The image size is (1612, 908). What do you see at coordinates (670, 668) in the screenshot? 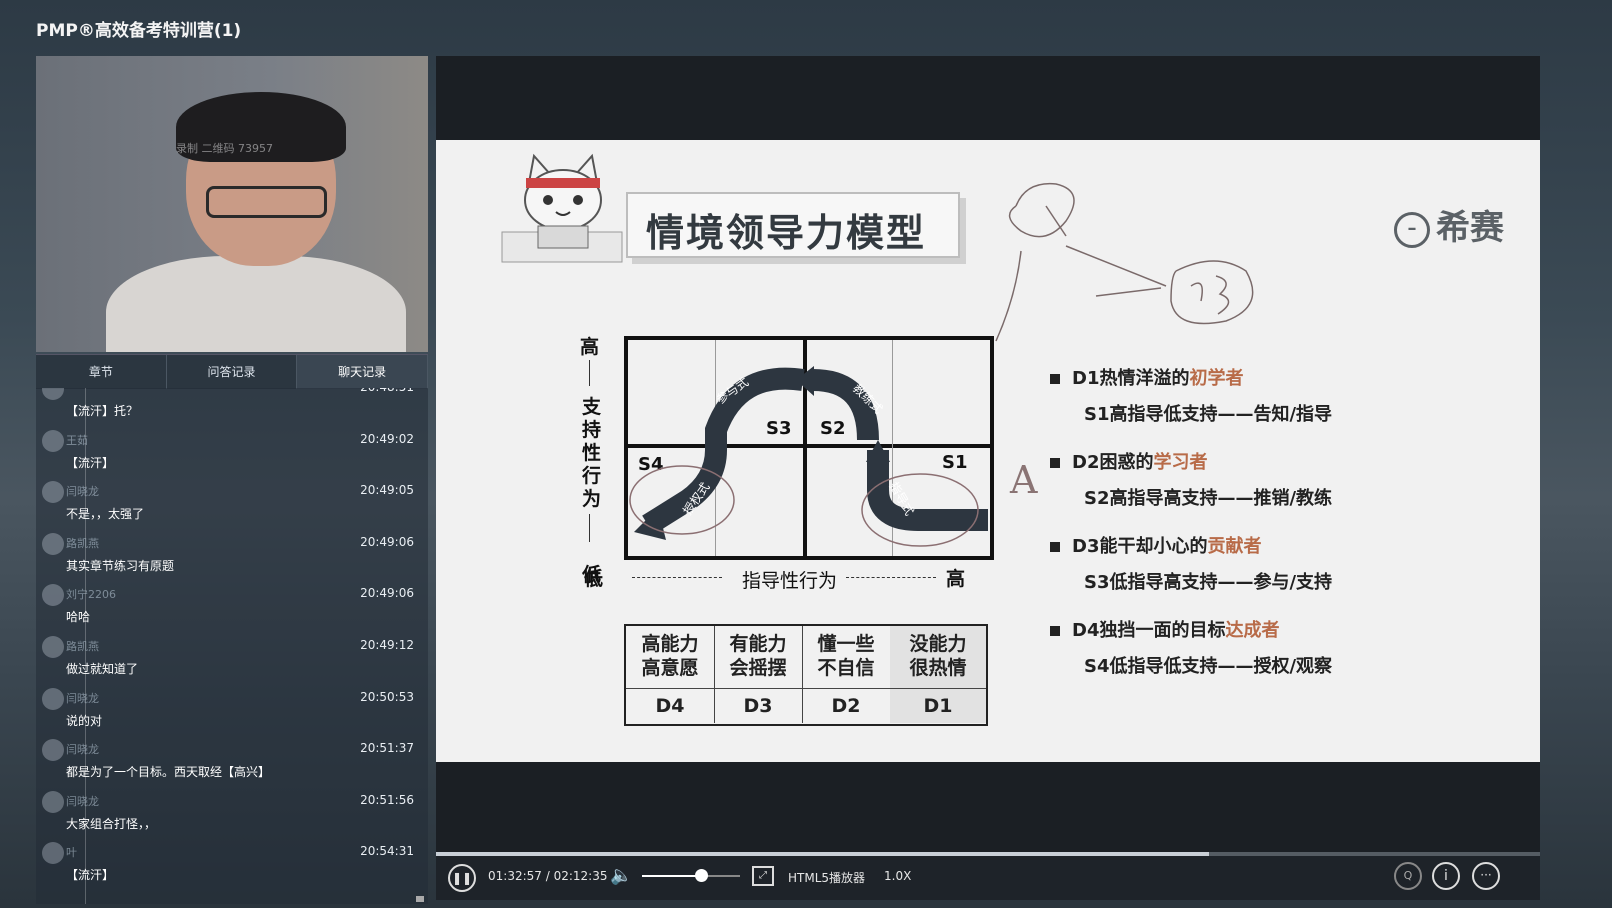
I see `d4-will: 高意愿` at bounding box center [670, 668].